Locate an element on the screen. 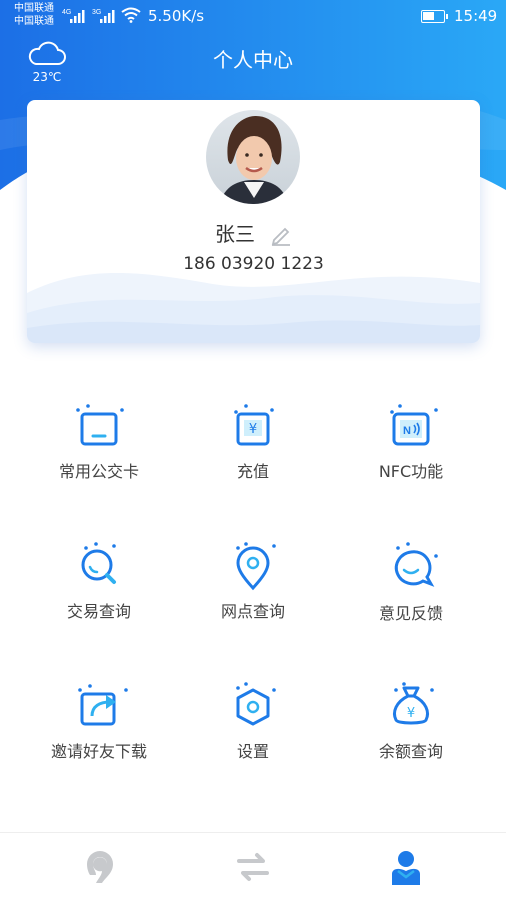 The height and width of the screenshot is (900, 506). nfc-icon: N is located at coordinates (414, 425).